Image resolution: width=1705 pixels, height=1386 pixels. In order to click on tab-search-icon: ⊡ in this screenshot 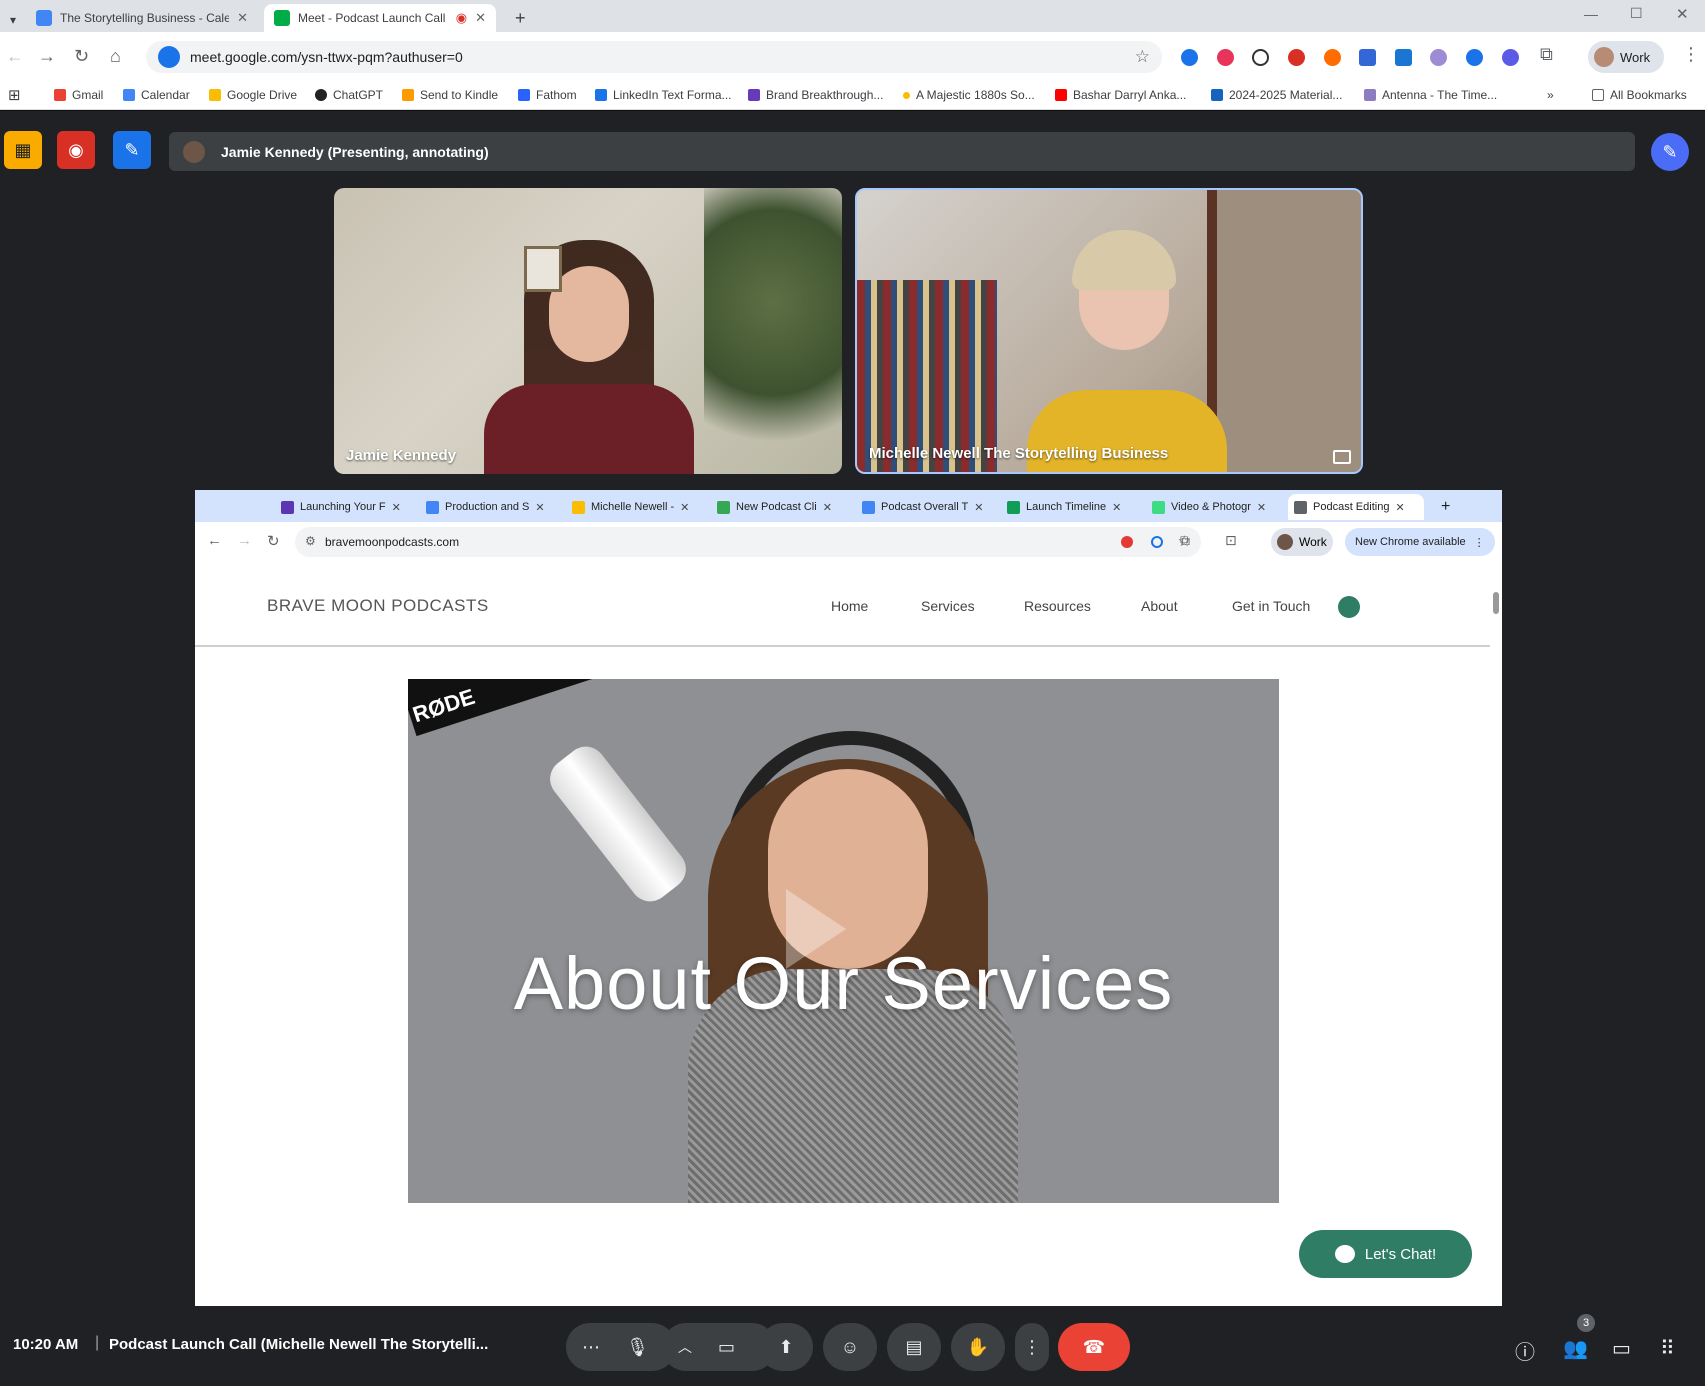, I will do `click(1231, 540)`.